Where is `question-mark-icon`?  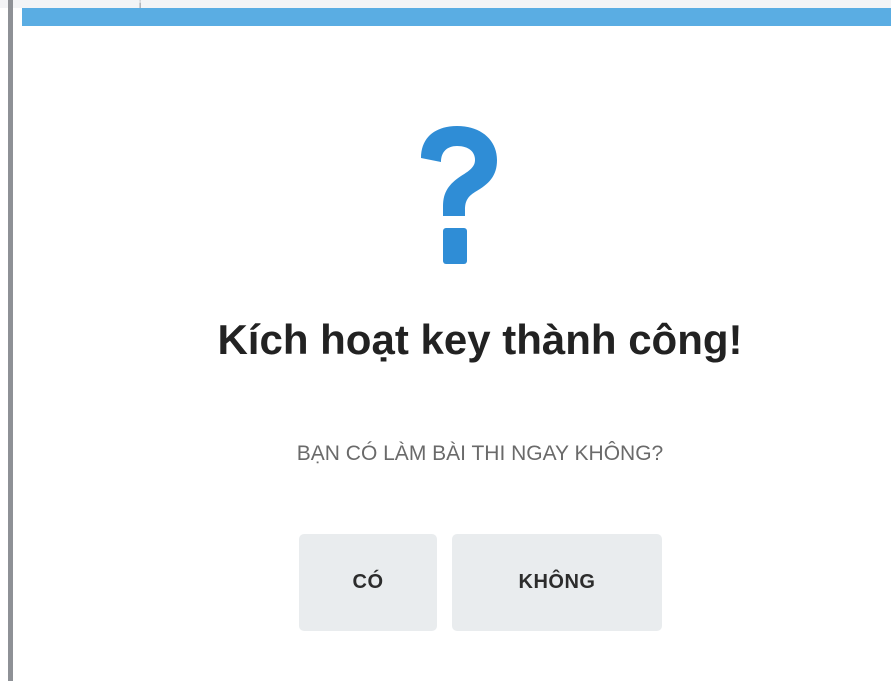 question-mark-icon is located at coordinates (459, 195).